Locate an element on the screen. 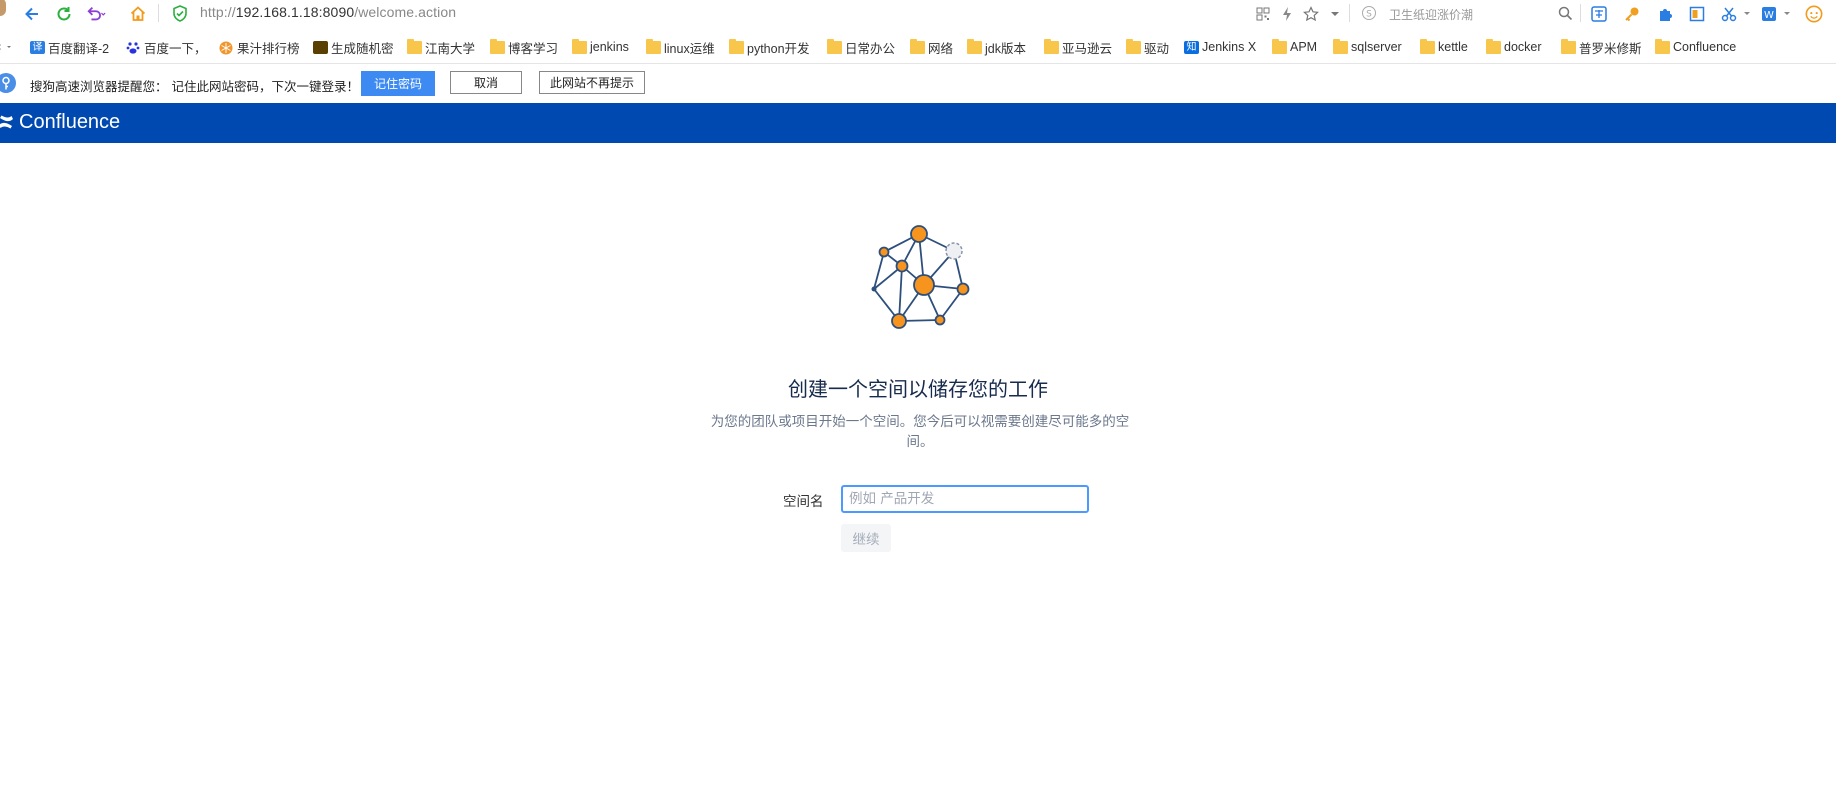 This screenshot has height=806, width=1836. bookmark-label: 普罗米修斯 is located at coordinates (1610, 48).